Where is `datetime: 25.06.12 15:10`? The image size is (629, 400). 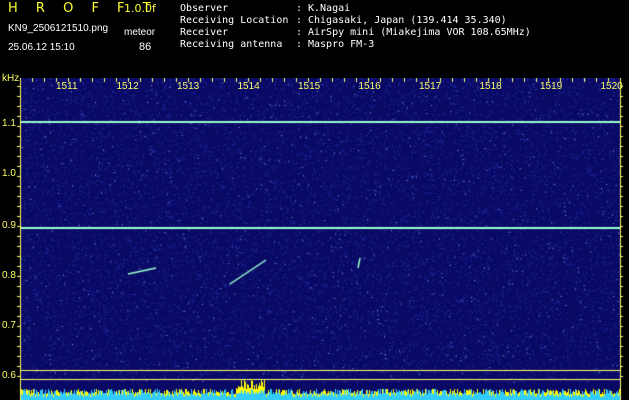 datetime: 25.06.12 15:10 is located at coordinates (41, 47).